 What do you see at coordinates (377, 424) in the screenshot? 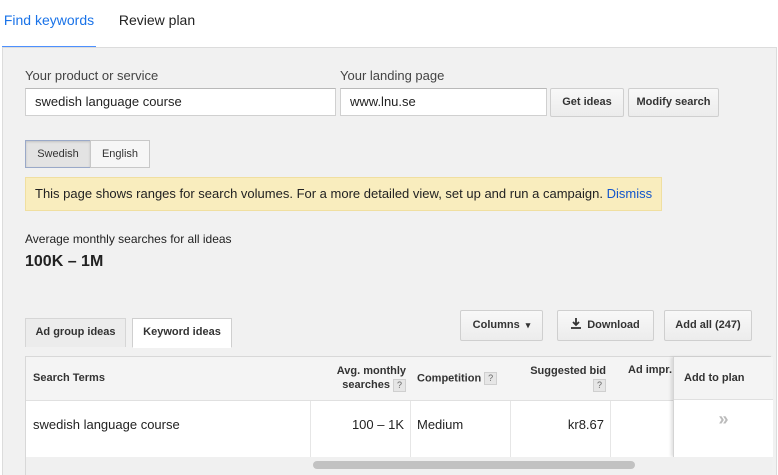
I see `cell-avg-searches: 100 – 1K` at bounding box center [377, 424].